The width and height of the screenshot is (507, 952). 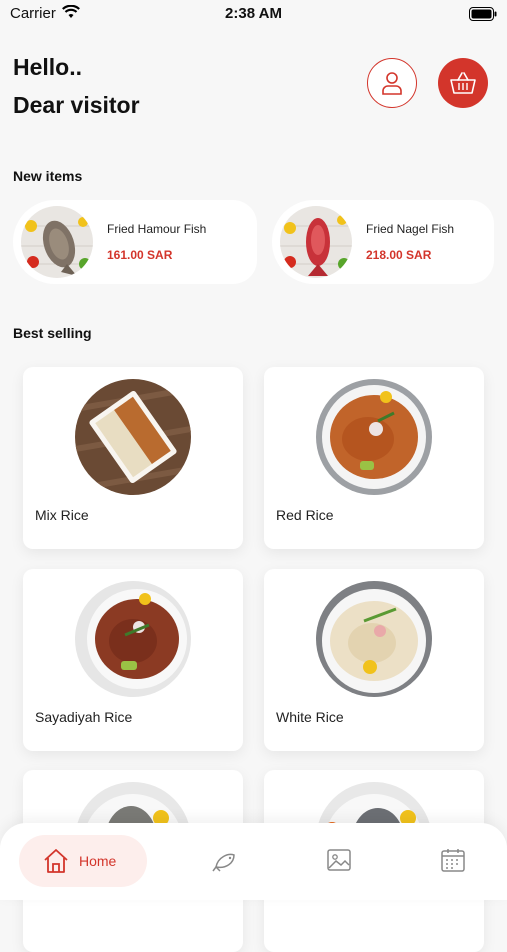 What do you see at coordinates (133, 639) in the screenshot?
I see `sayadiyah-rice-image` at bounding box center [133, 639].